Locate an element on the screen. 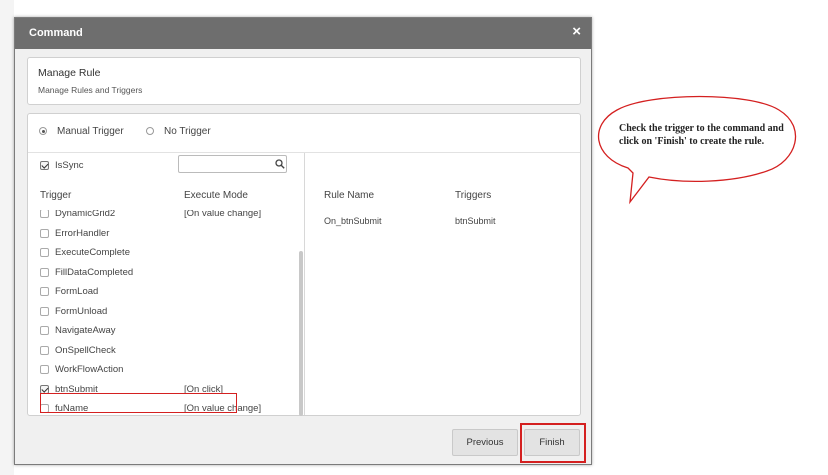 The image size is (828, 475). issync-checkbox is located at coordinates (44, 165).